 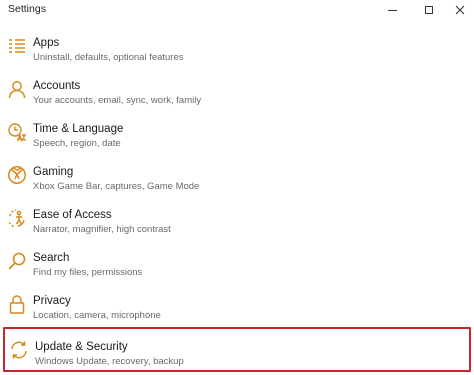 I want to click on maximize-icon, so click(x=429, y=10).